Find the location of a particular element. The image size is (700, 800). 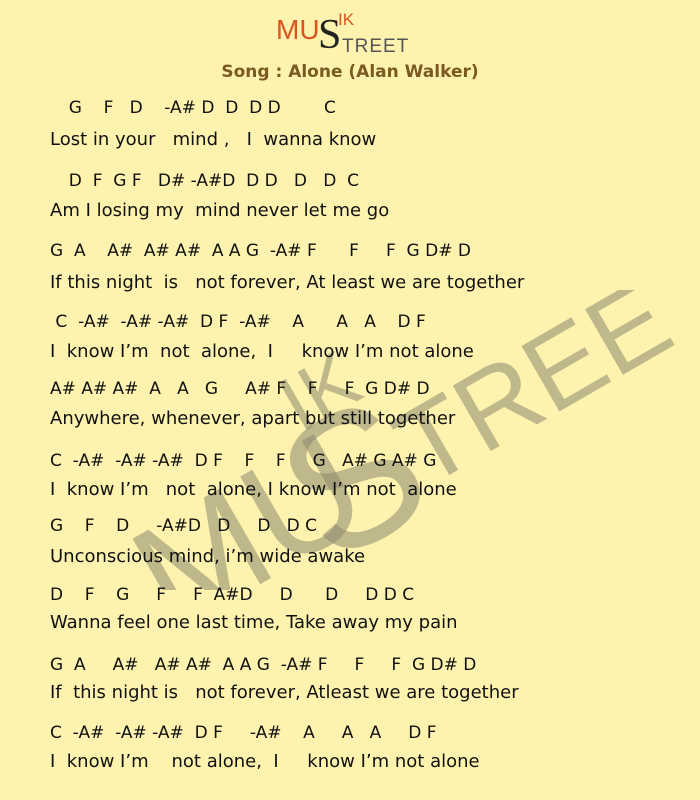

lyric-line: Lost in your mind , I wanna know is located at coordinates (213, 139).